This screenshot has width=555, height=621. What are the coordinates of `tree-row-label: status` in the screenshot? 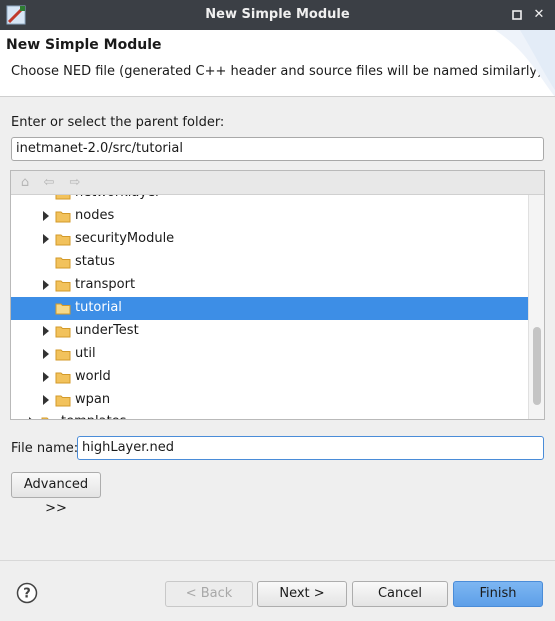 It's located at (95, 261).